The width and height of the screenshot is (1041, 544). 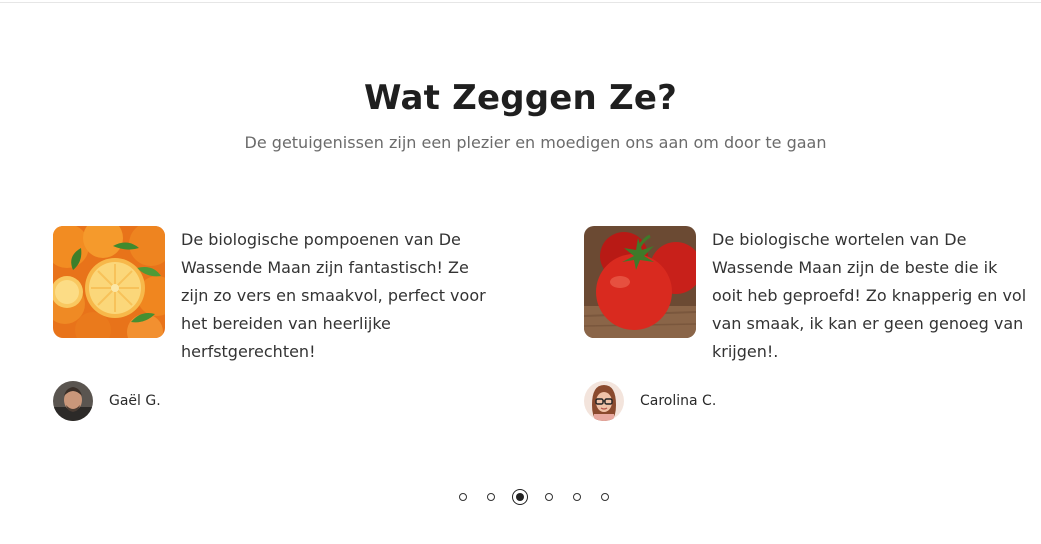 I want to click on testimonial-author: Carolina C., so click(x=650, y=401).